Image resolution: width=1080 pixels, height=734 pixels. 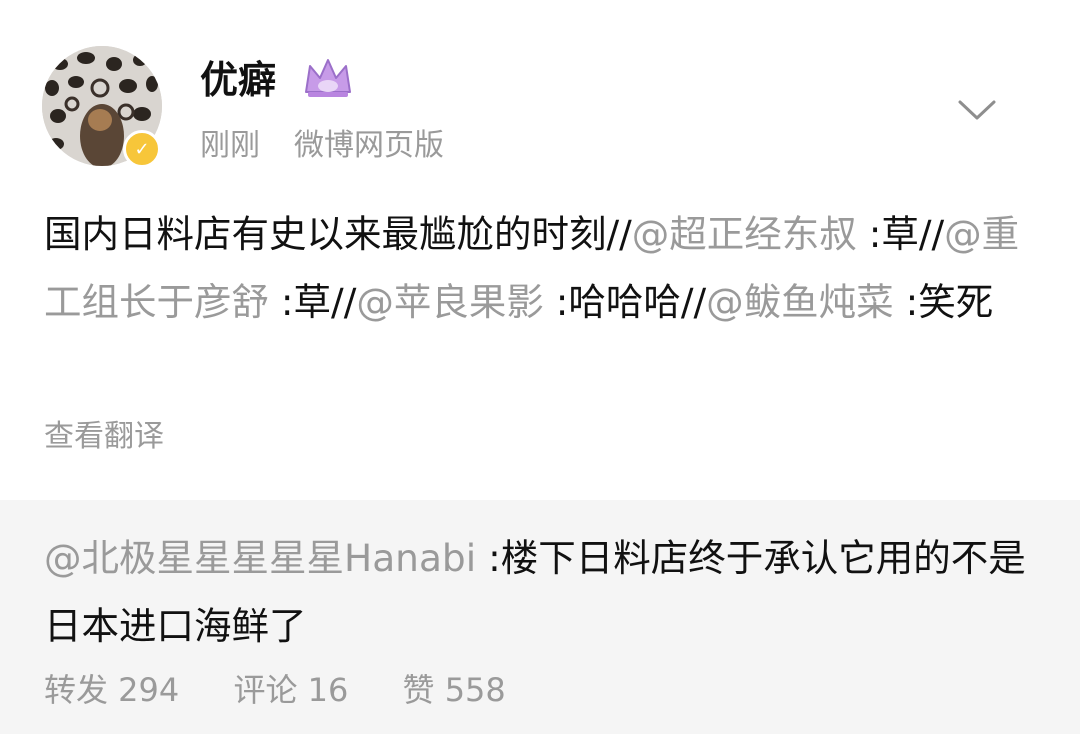 What do you see at coordinates (290, 690) in the screenshot?
I see `comment-count: 评论 16` at bounding box center [290, 690].